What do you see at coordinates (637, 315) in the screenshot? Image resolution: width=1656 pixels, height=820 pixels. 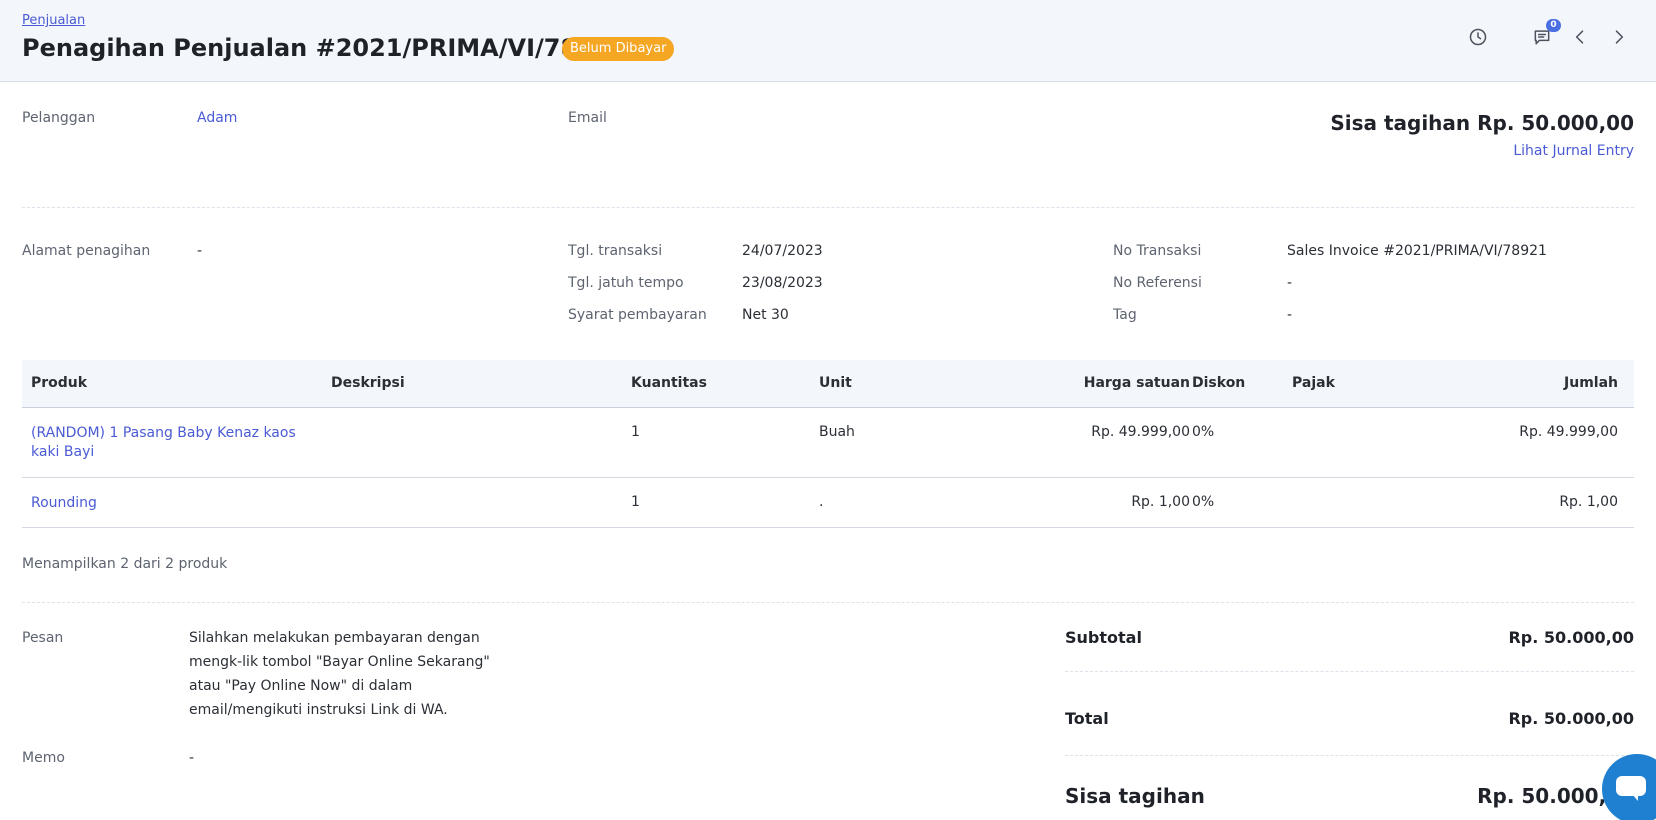 I see `payment-terms-label: Syarat pembayaran` at bounding box center [637, 315].